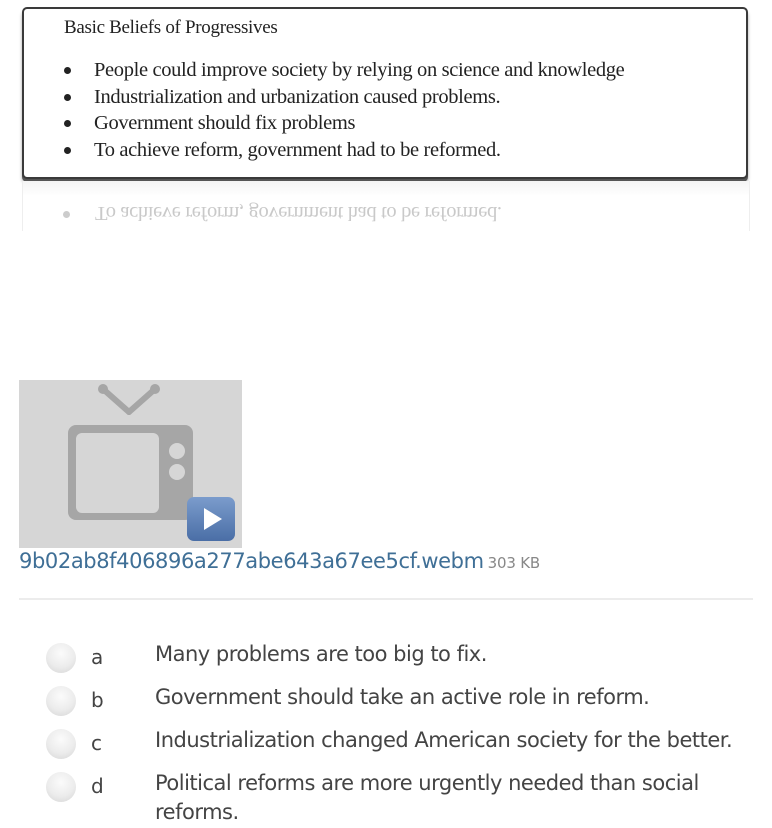 The width and height of the screenshot is (772, 828). What do you see at coordinates (97, 657) in the screenshot?
I see `option-letter: a` at bounding box center [97, 657].